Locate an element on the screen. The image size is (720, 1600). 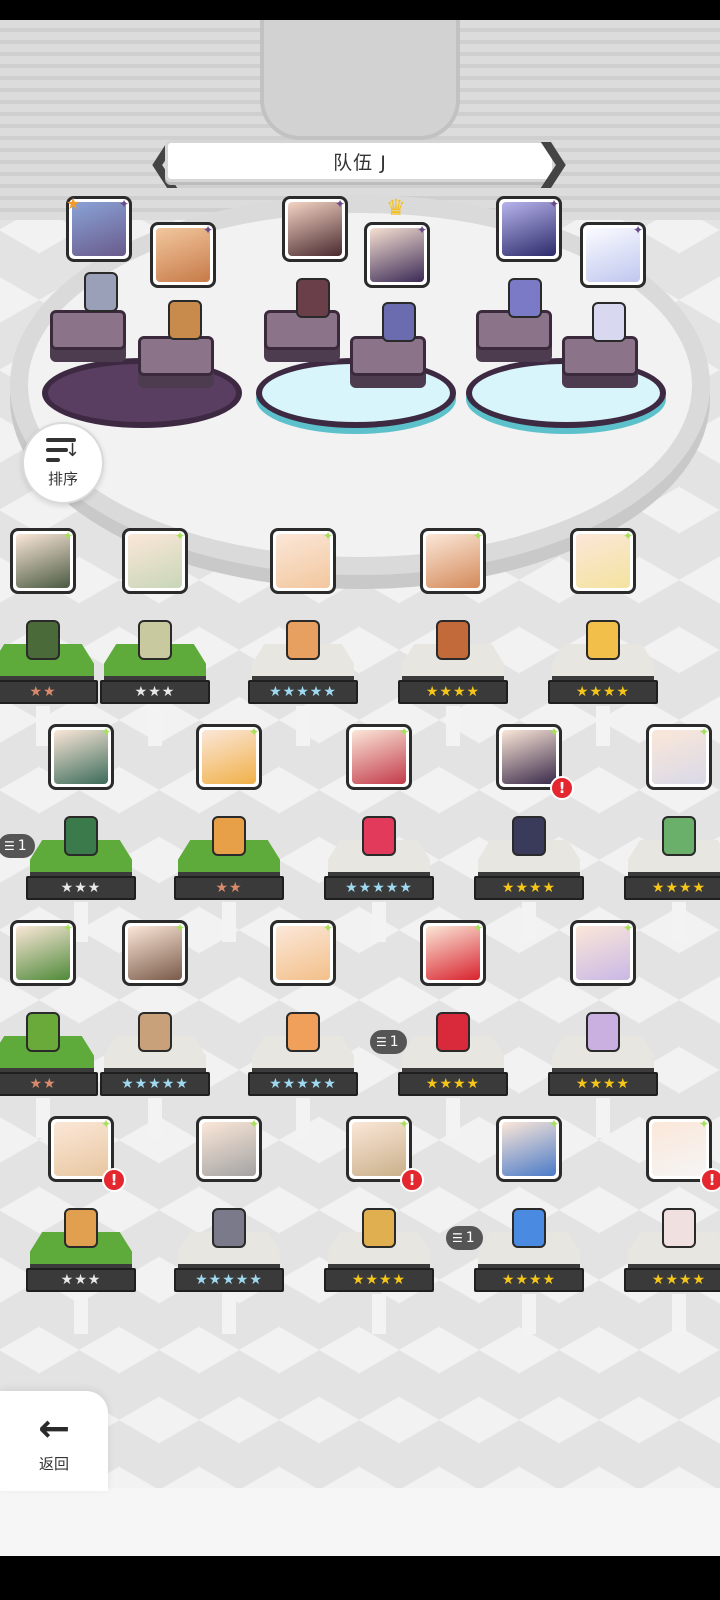
team-portrait-4: ✦ is located at coordinates (397, 255).